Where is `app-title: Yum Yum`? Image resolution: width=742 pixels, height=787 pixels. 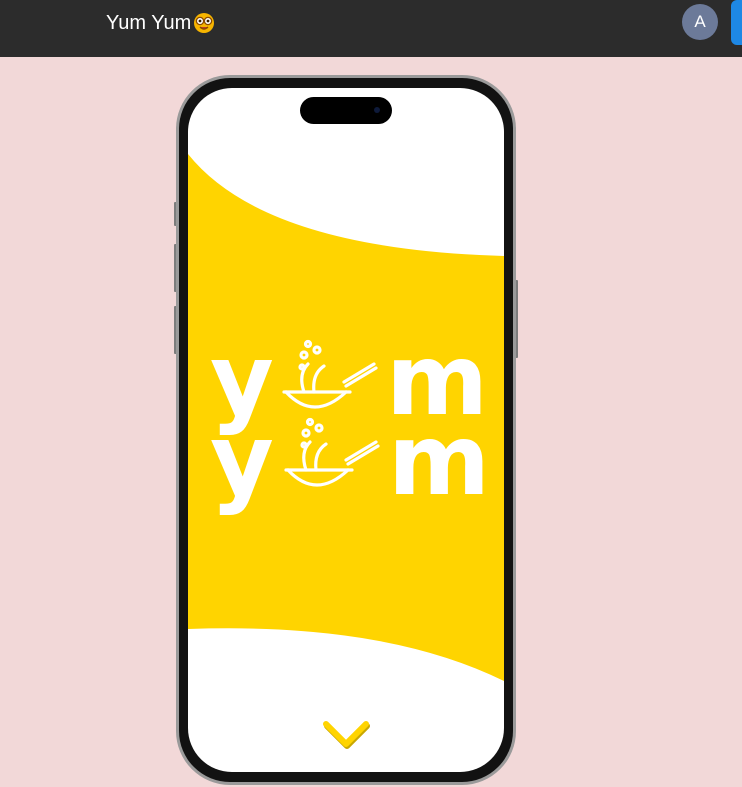 app-title: Yum Yum is located at coordinates (160, 23).